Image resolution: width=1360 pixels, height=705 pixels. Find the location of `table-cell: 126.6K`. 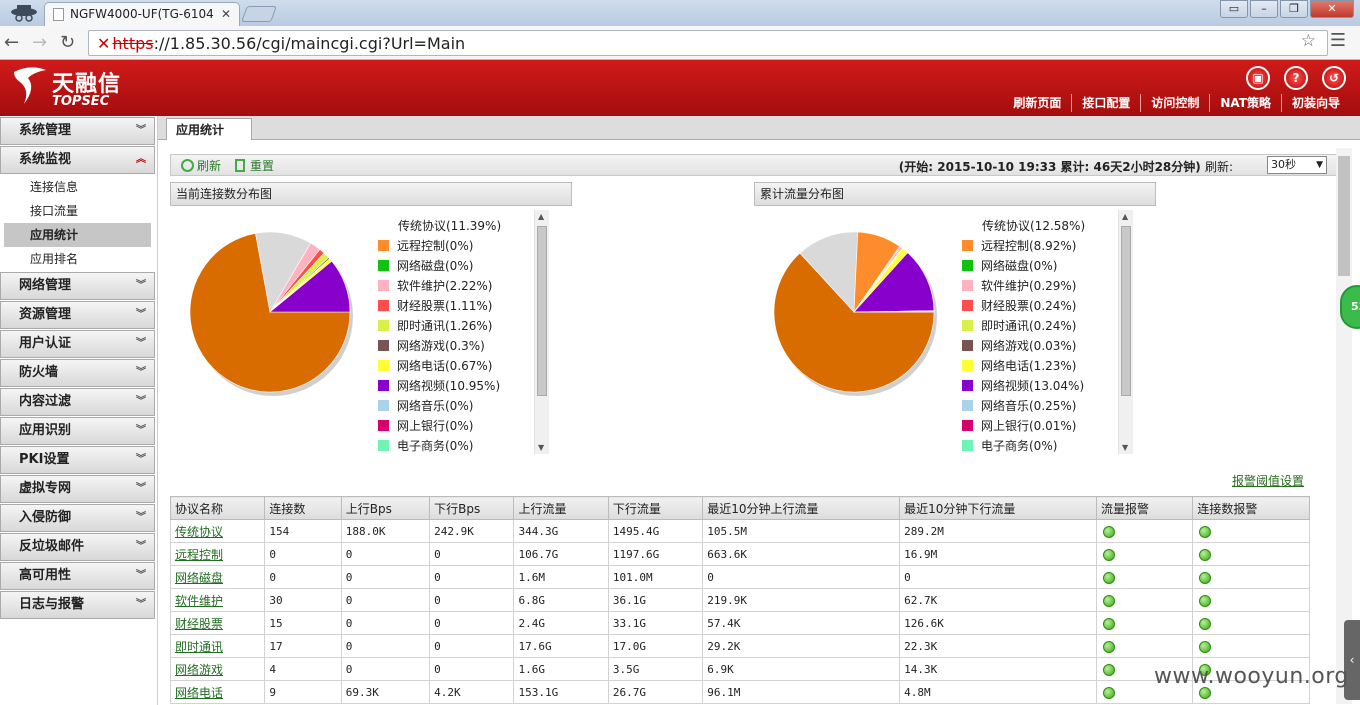

table-cell: 126.6K is located at coordinates (998, 623).